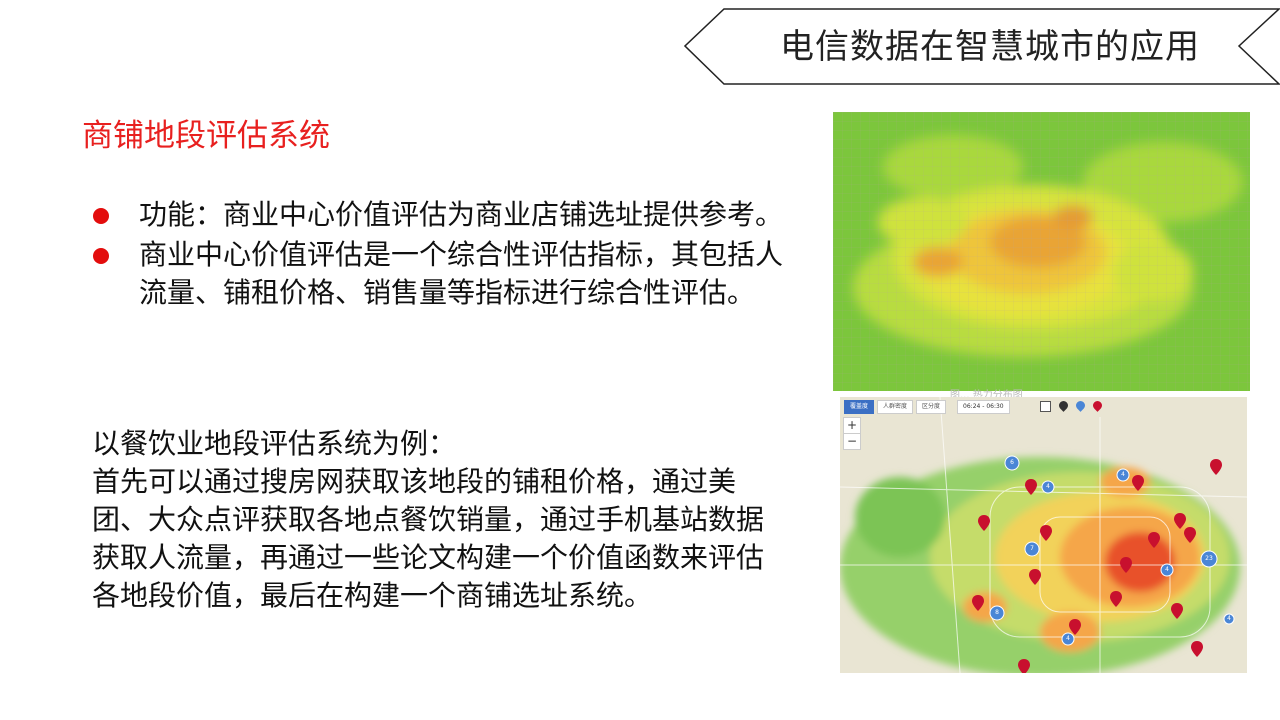  Describe the element at coordinates (859, 407) in the screenshot. I see `tab-coverage: 覆盖度` at that location.